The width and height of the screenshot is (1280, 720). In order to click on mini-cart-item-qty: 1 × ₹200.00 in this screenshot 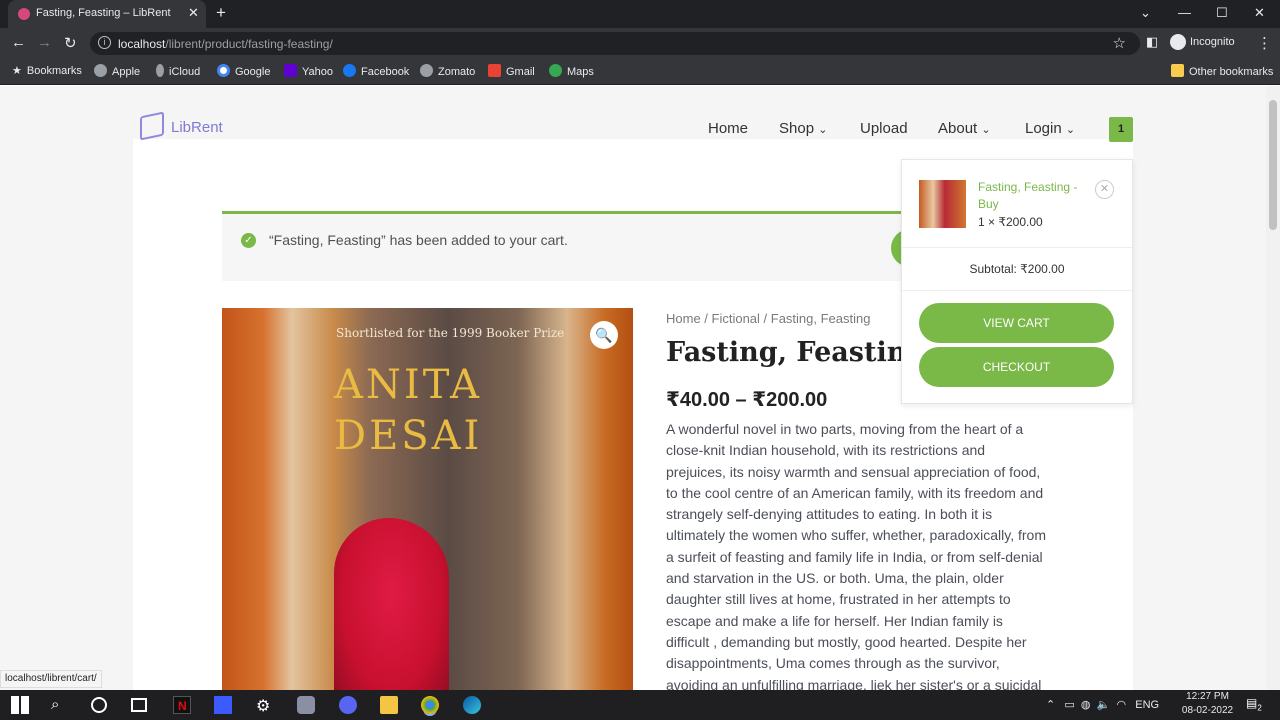, I will do `click(1010, 222)`.